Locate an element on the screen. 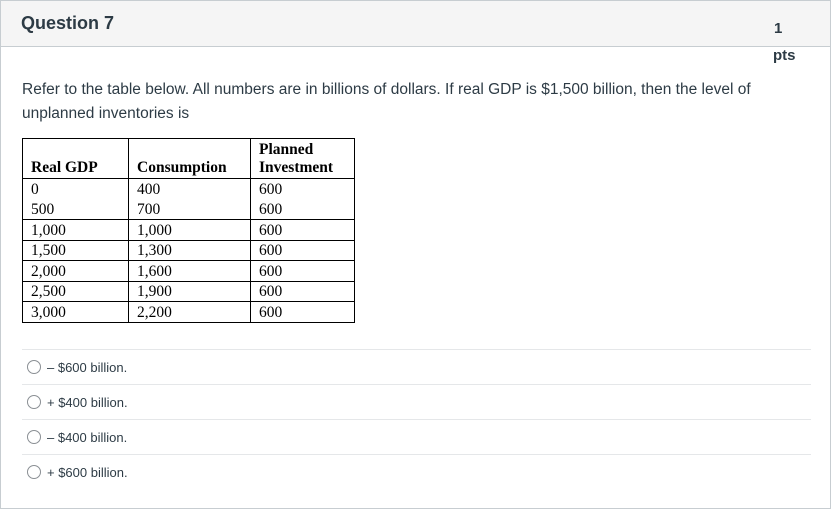 Image resolution: width=831 pixels, height=509 pixels. table-row: 3,000 2,200 600 is located at coordinates (188, 312).